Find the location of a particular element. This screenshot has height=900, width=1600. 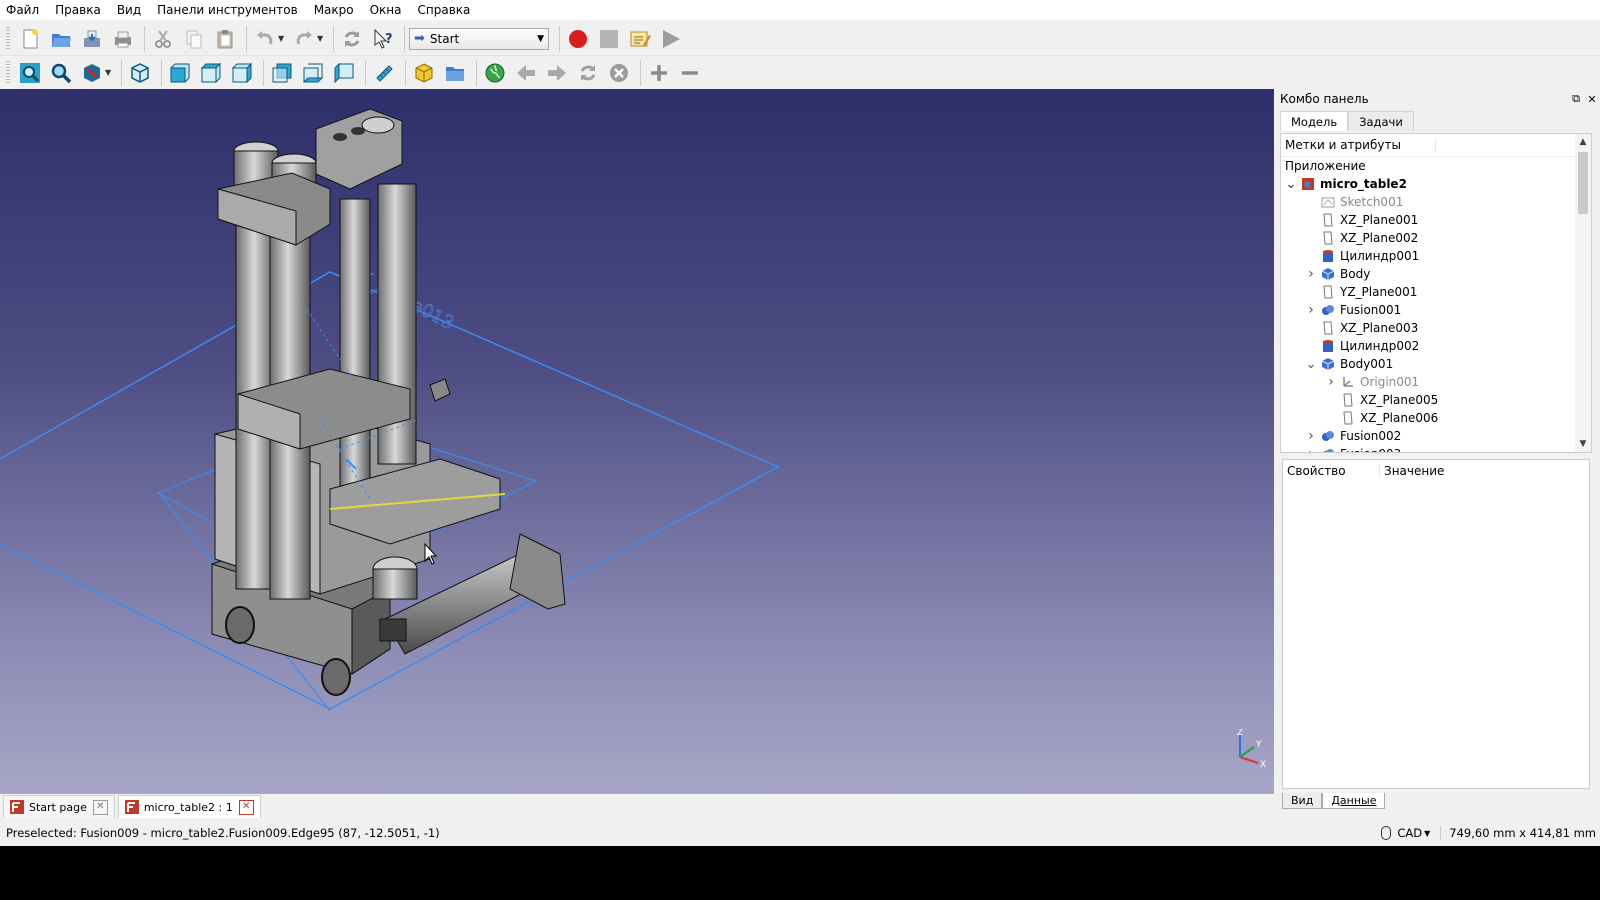

copy-button is located at coordinates (194, 39).